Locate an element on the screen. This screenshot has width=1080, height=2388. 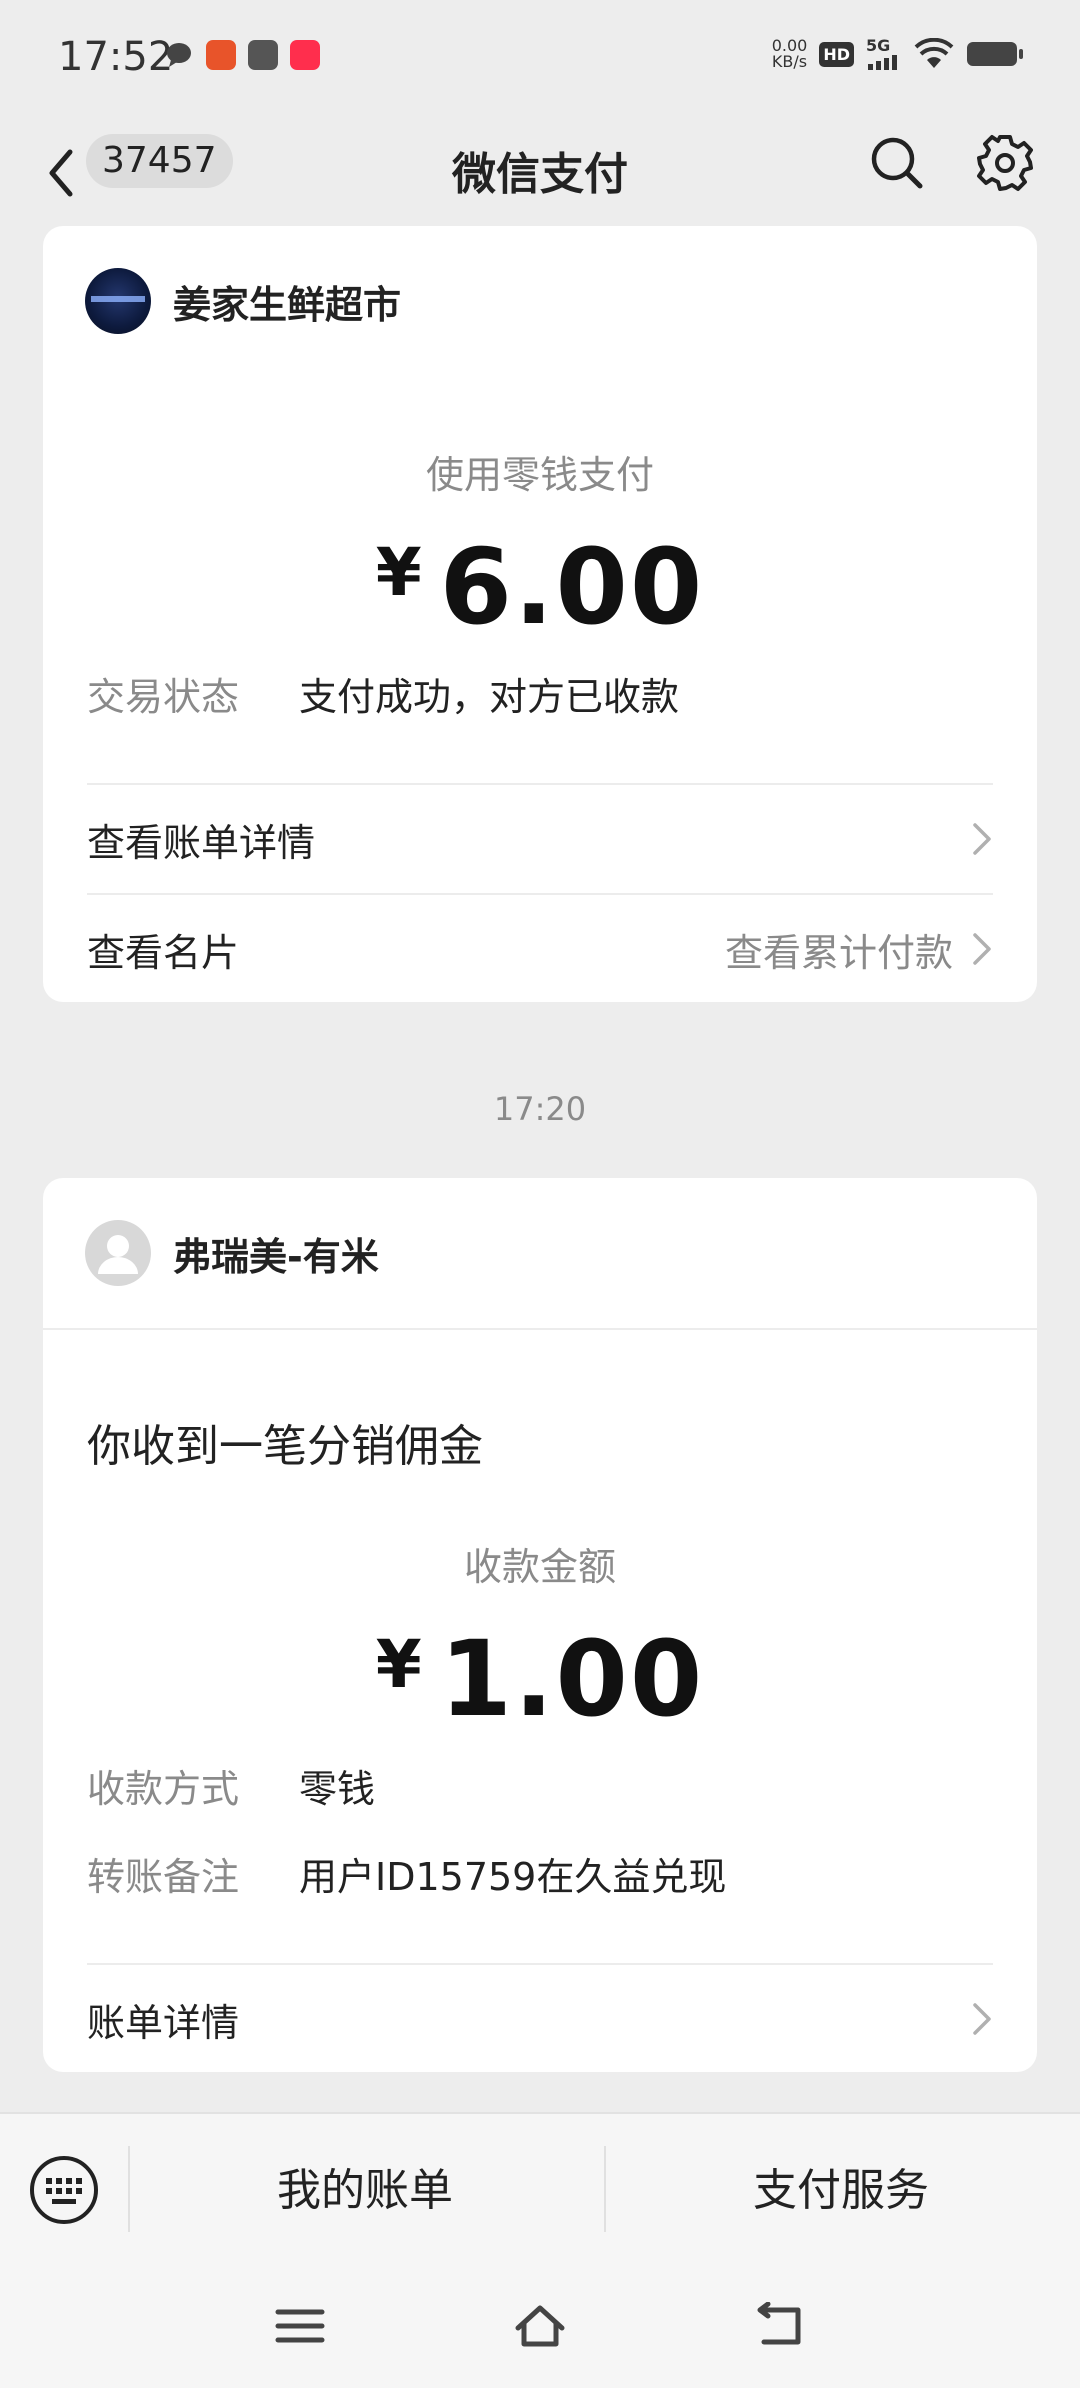
nav-bar: 37457 微信支付 is located at coordinates (540, 173).